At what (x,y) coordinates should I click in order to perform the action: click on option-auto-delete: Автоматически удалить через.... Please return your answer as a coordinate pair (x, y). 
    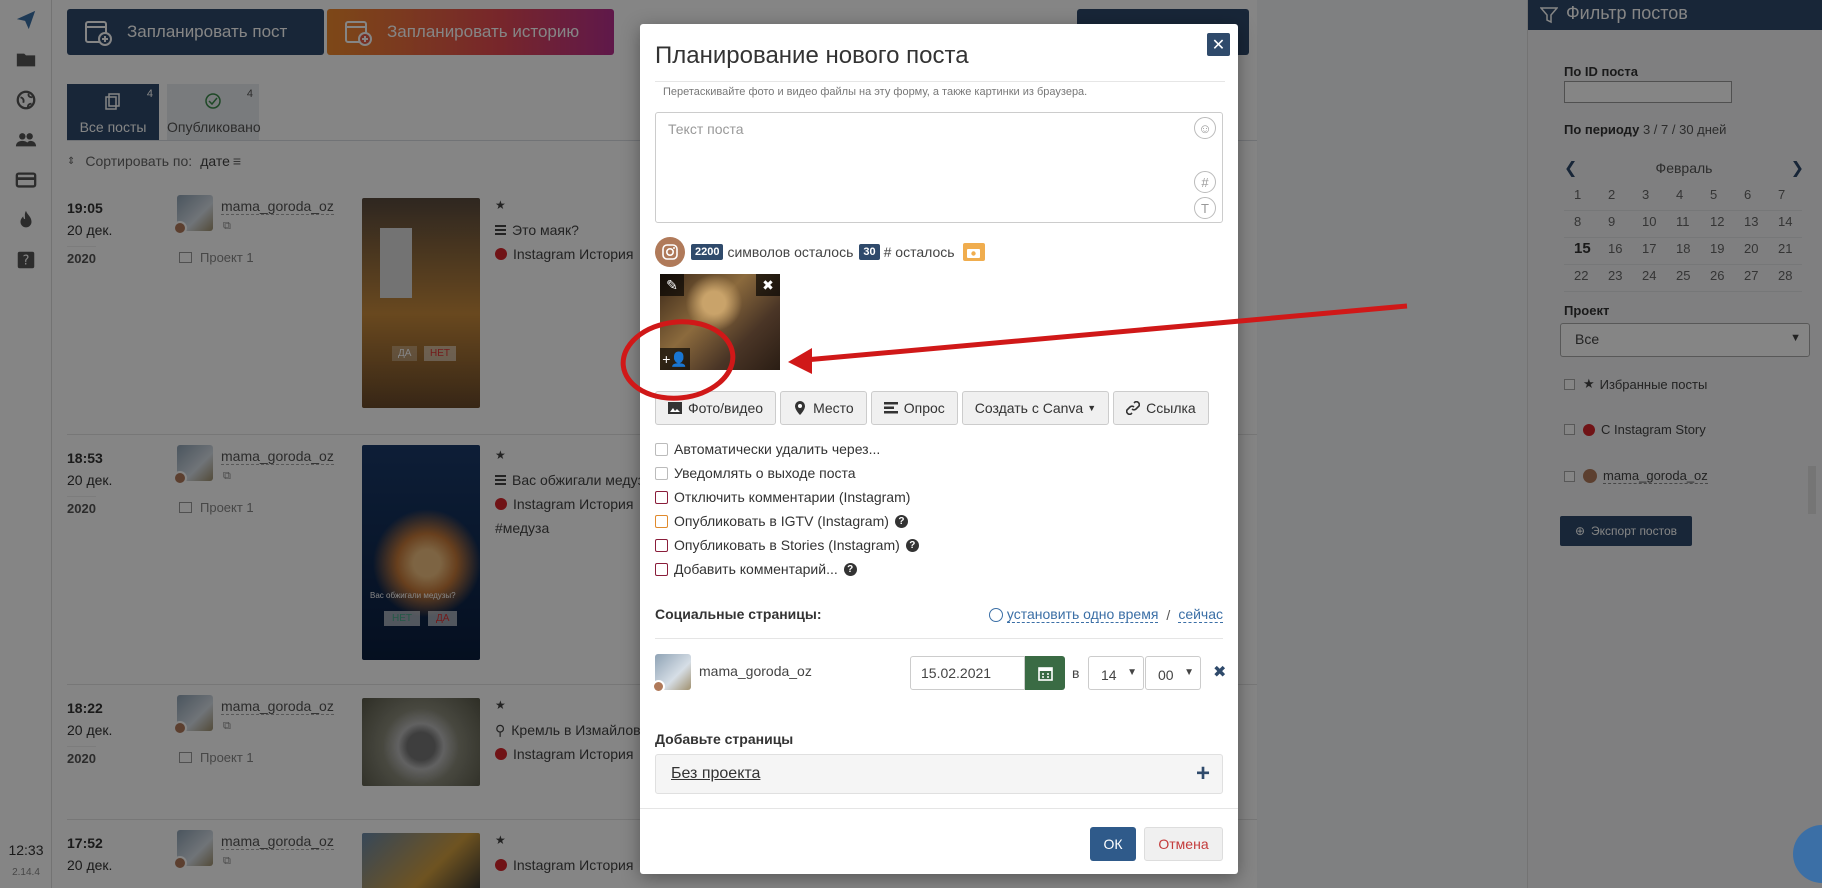
    Looking at the image, I should click on (767, 449).